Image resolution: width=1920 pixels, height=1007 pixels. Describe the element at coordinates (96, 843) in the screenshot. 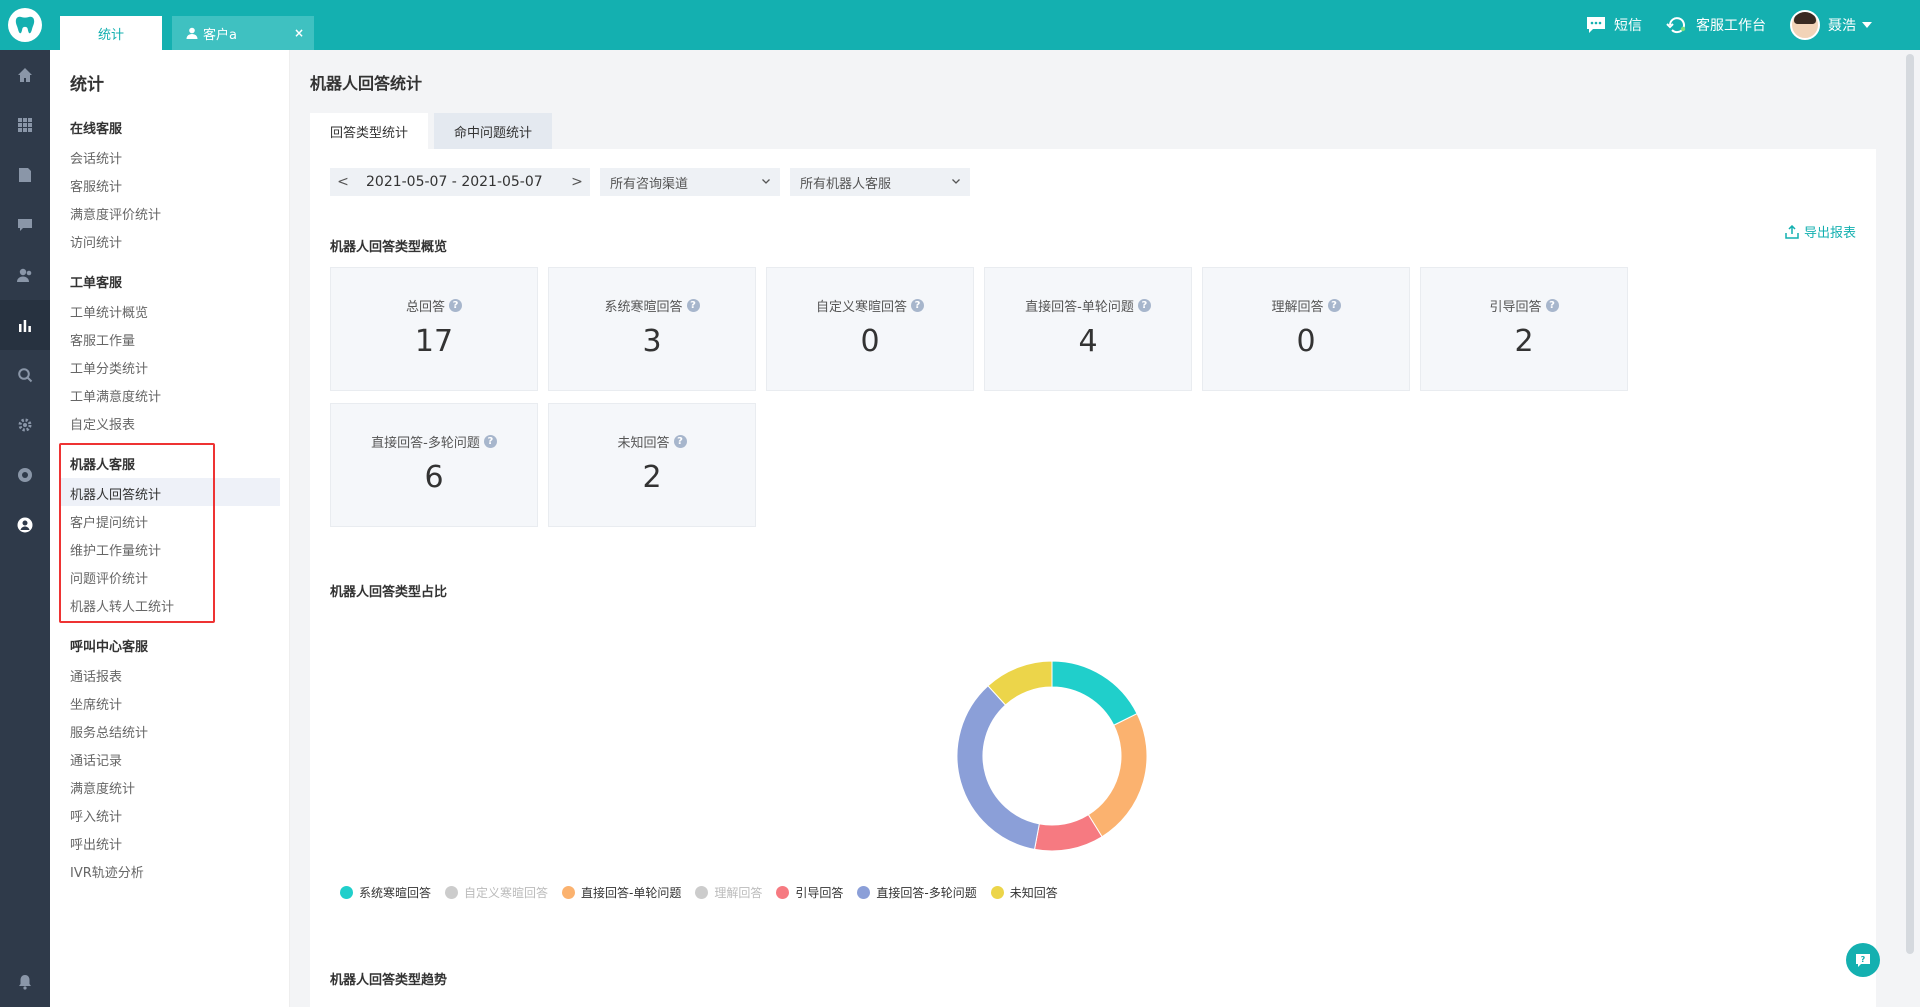

I see `sidebar-item-outbound: 呼出统计` at that location.